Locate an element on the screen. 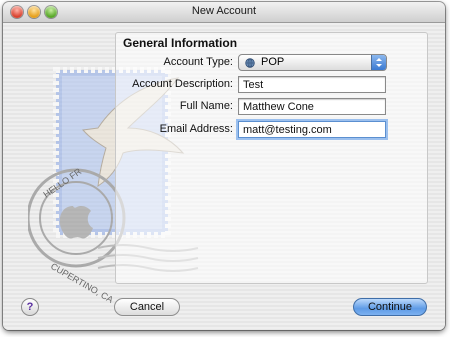  continue-button: Continue is located at coordinates (390, 307).